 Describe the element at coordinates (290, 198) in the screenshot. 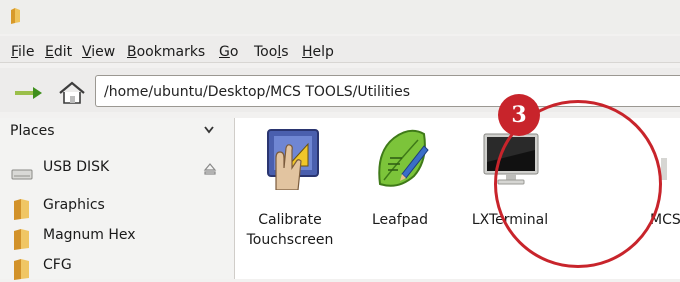

I see `file-item-calibrate-touchscreen: Calibrate Touchscreen` at that location.